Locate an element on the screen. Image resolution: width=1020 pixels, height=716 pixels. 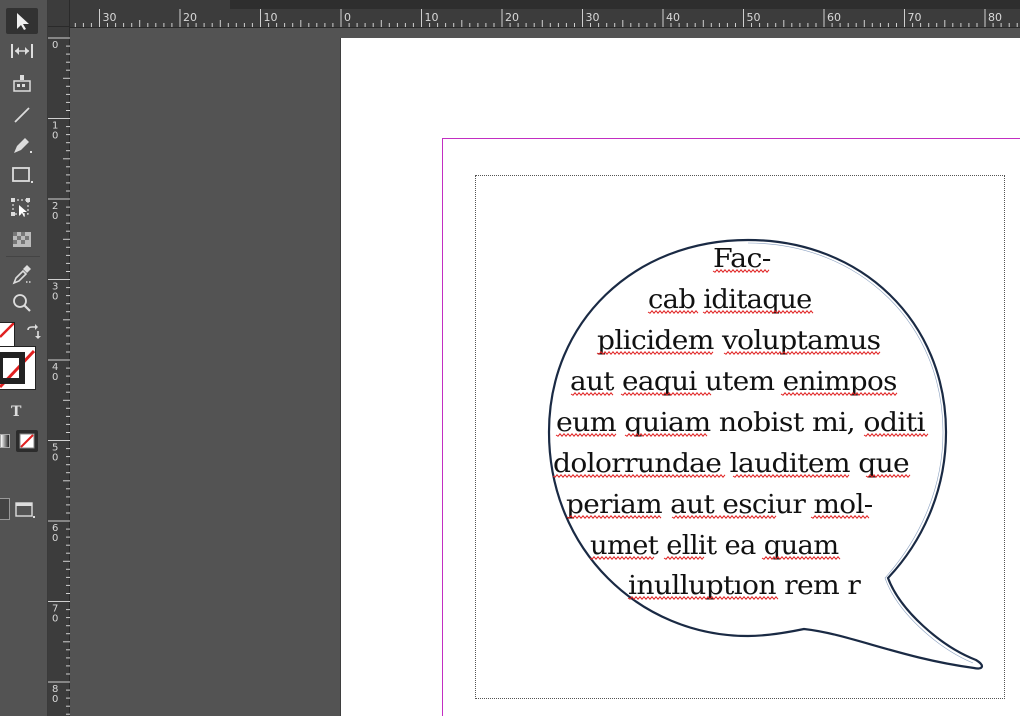
text-line: Fac- is located at coordinates (742, 259).